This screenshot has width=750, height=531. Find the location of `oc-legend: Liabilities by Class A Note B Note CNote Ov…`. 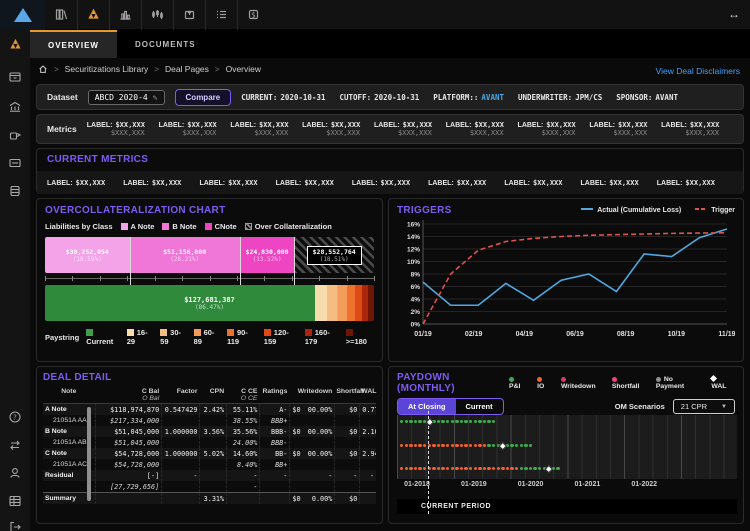

oc-legend: Liabilities by Class A Note B Note CNote Ov… is located at coordinates (209, 226).